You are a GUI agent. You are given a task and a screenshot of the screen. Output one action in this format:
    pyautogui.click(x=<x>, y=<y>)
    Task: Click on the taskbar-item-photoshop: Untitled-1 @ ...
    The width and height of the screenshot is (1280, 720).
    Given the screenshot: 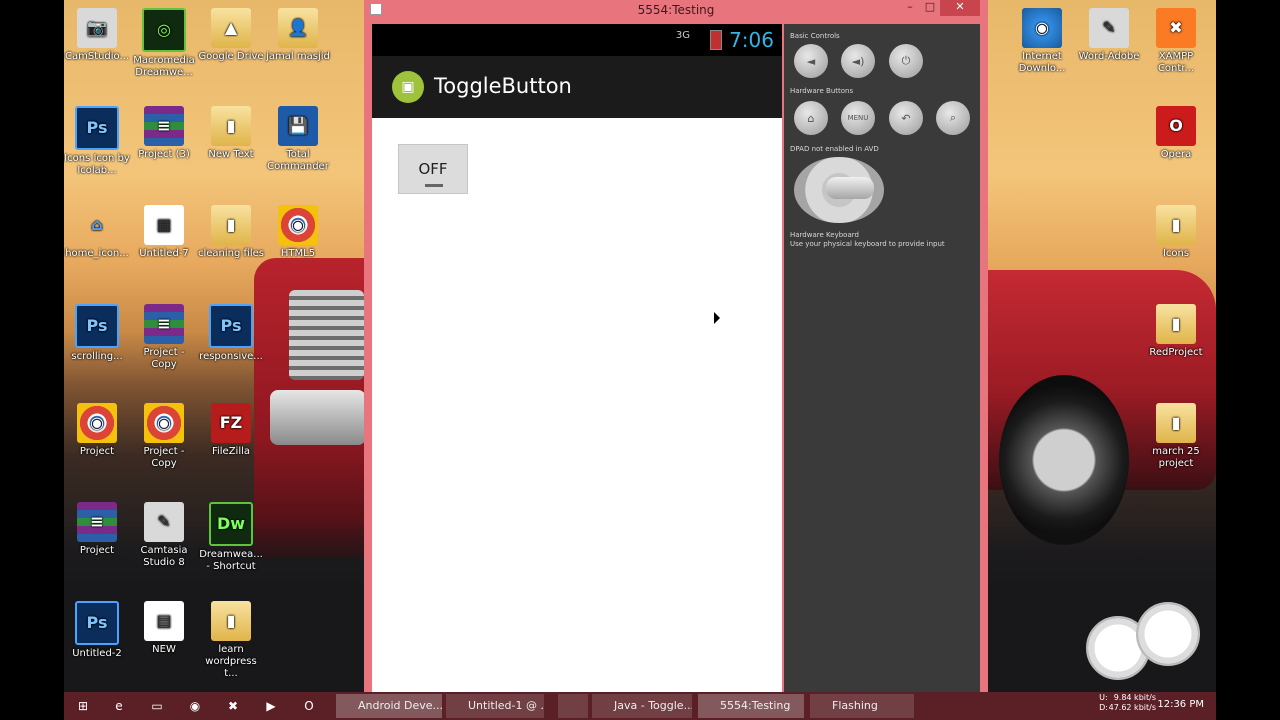 What is the action you would take?
    pyautogui.click(x=495, y=706)
    